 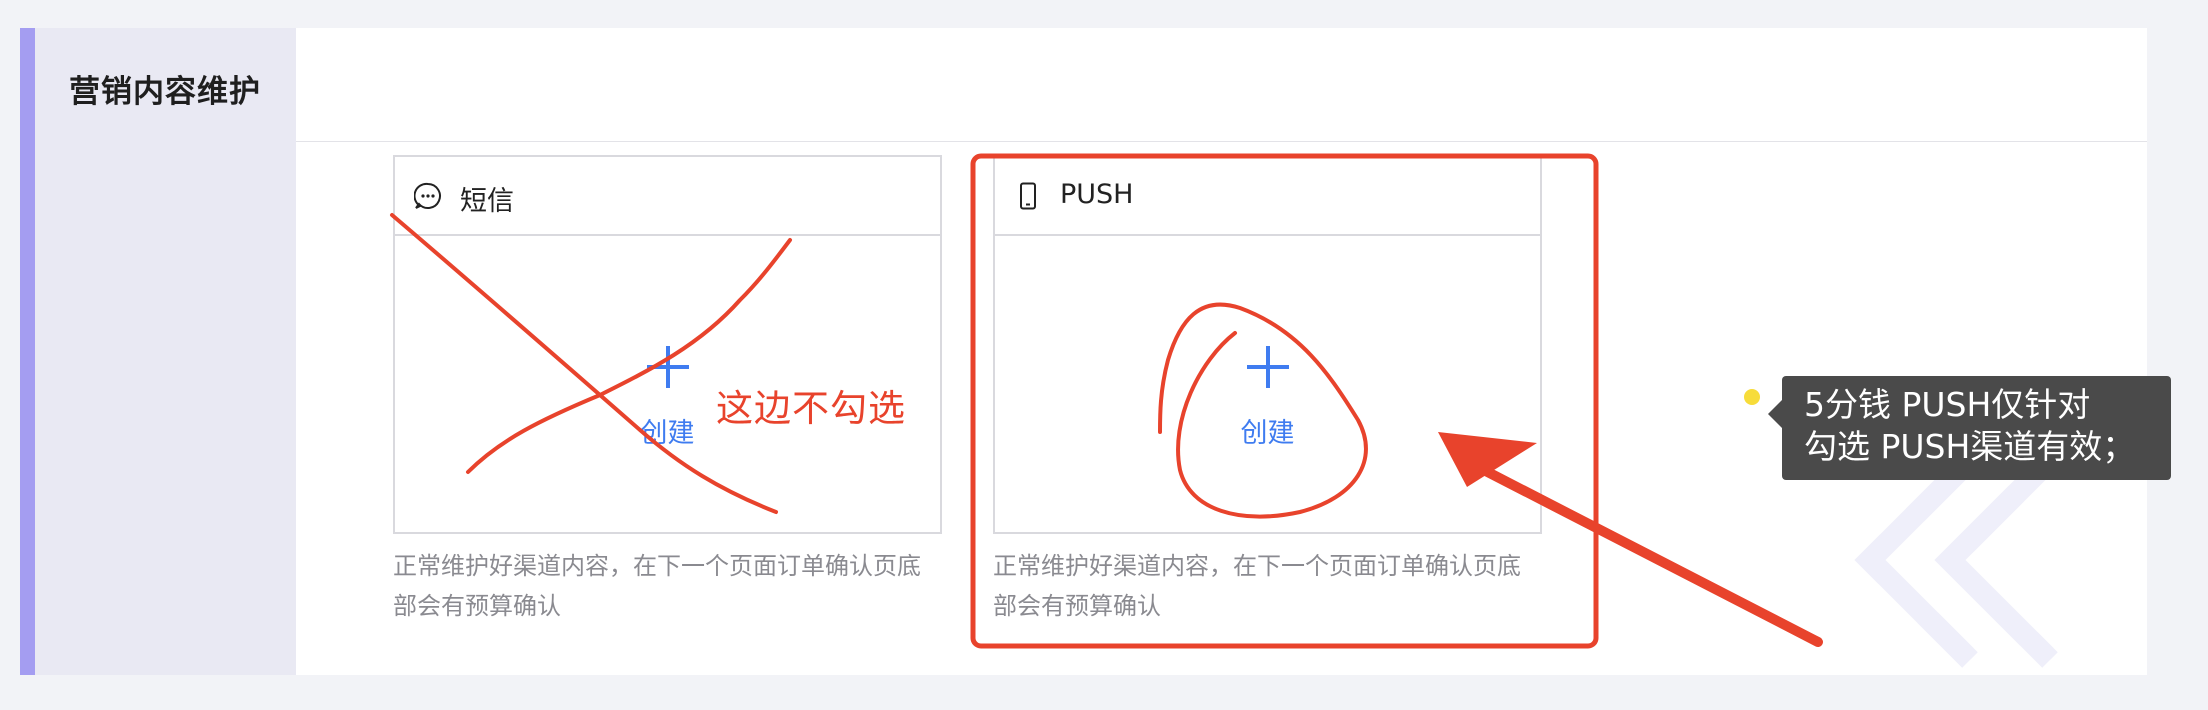 What do you see at coordinates (1648, 554) in the screenshot?
I see `arrow-shaft` at bounding box center [1648, 554].